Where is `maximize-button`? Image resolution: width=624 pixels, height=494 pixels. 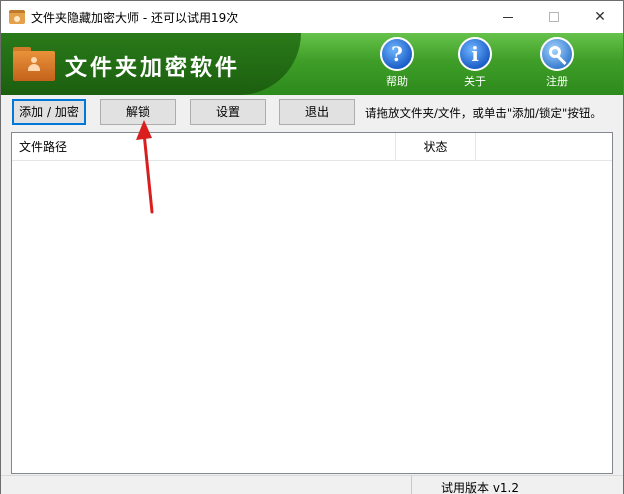
maximize-button is located at coordinates (554, 17).